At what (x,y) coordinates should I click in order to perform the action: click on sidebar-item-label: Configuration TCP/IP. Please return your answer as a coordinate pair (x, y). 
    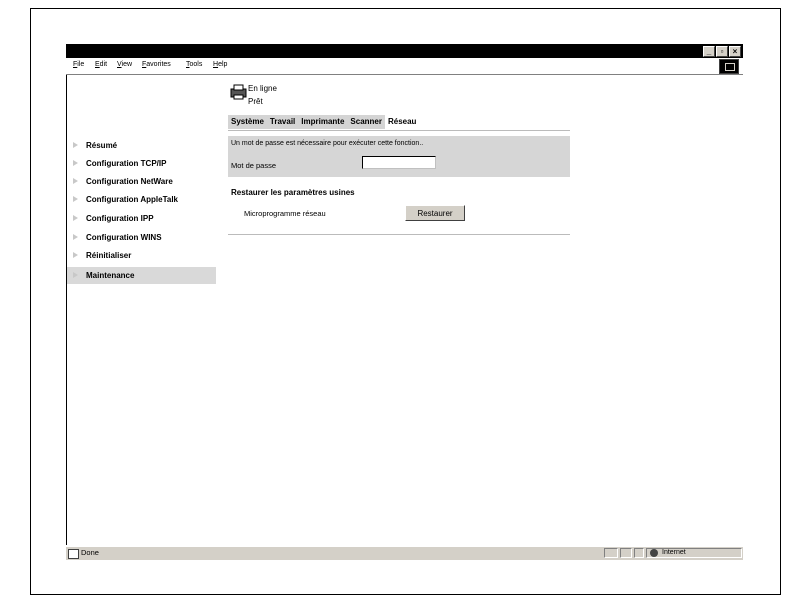
    Looking at the image, I should click on (126, 163).